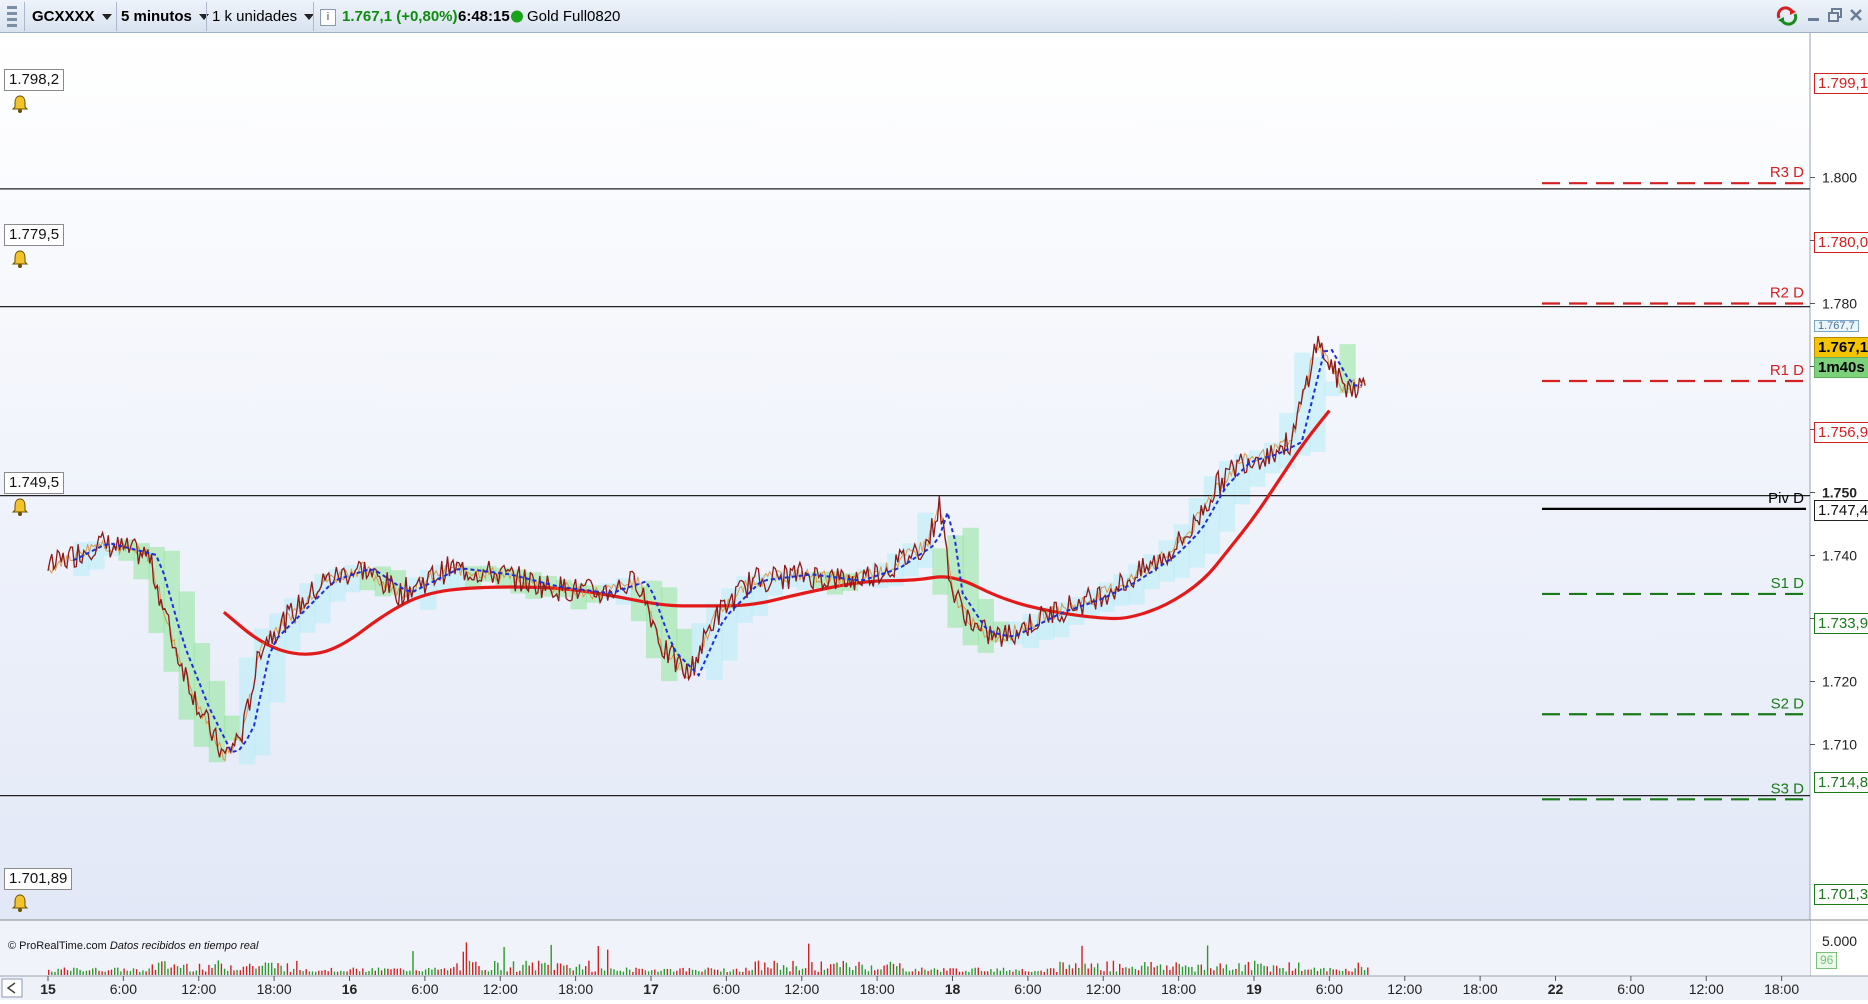 This screenshot has width=1868, height=1004. What do you see at coordinates (1556, 989) in the screenshot?
I see `x-tick-label: 22` at bounding box center [1556, 989].